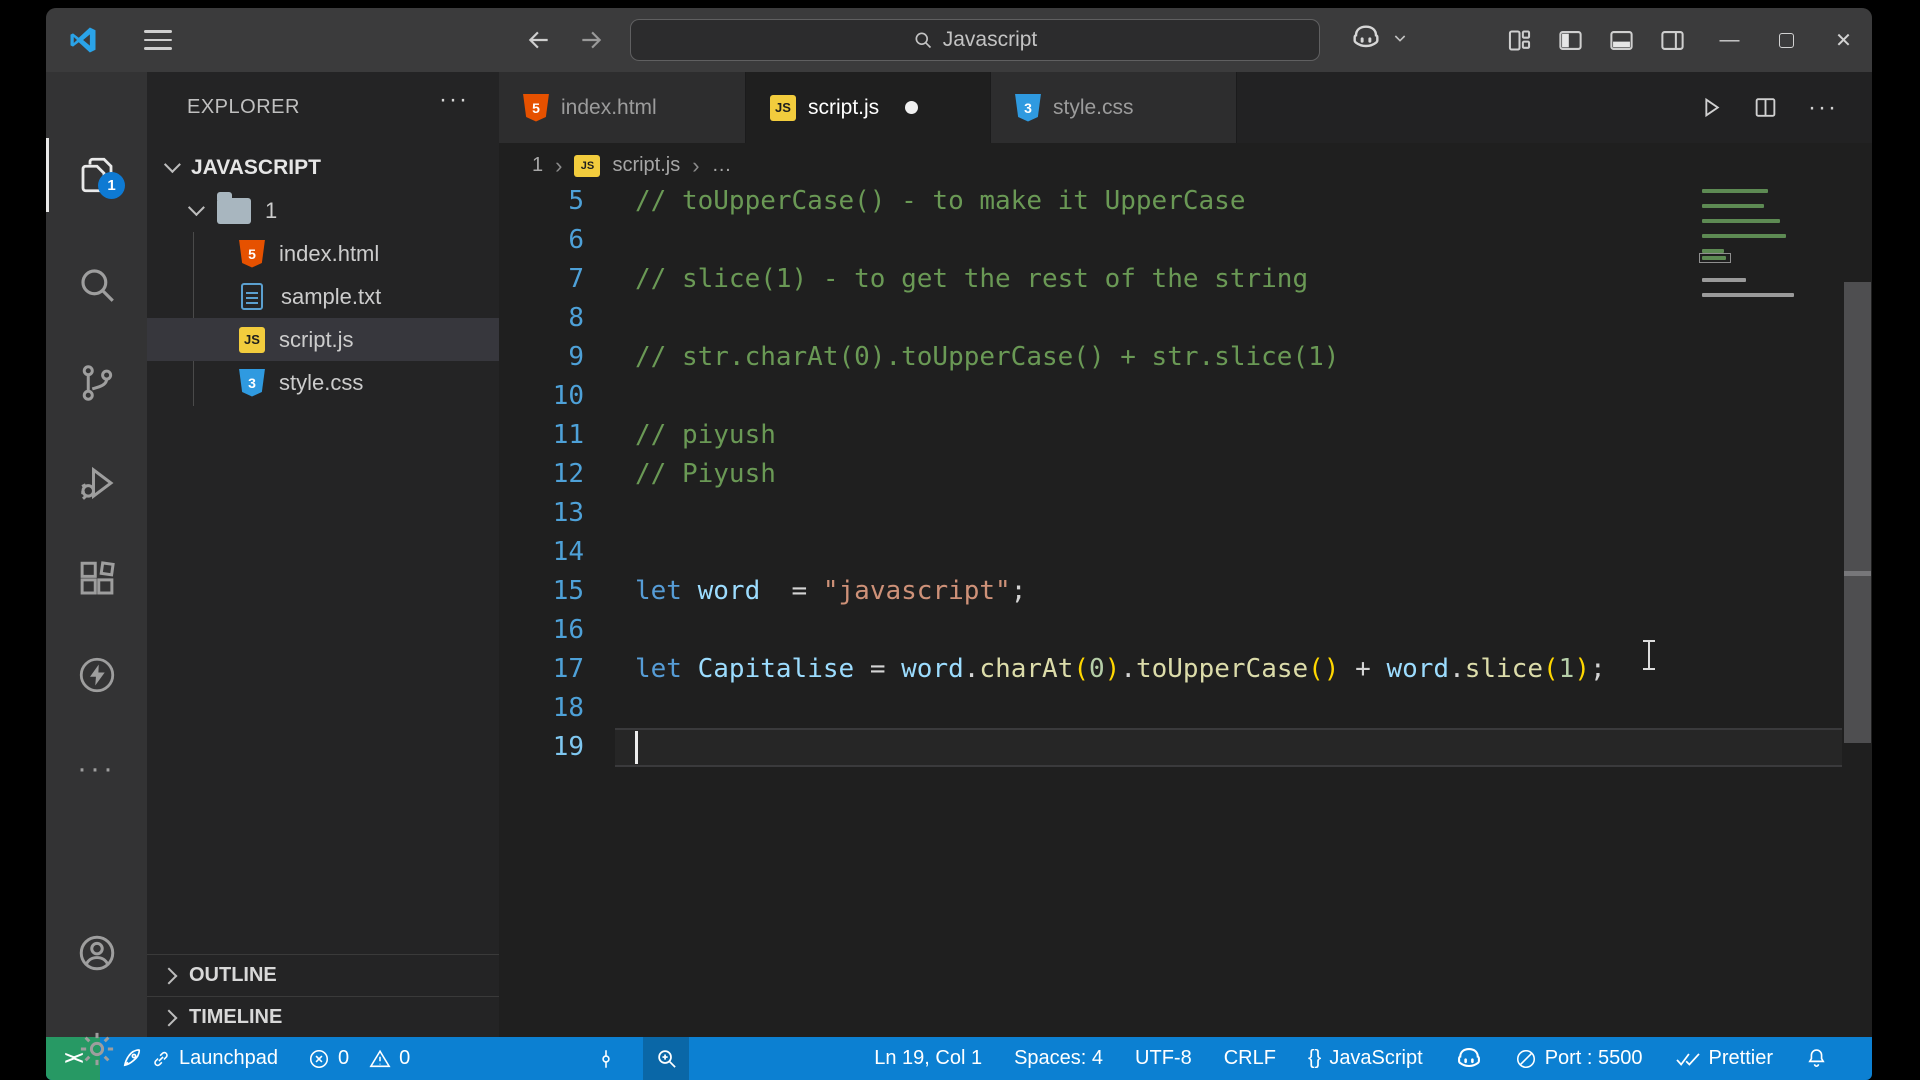  I want to click on maximize-button, so click(1786, 40).